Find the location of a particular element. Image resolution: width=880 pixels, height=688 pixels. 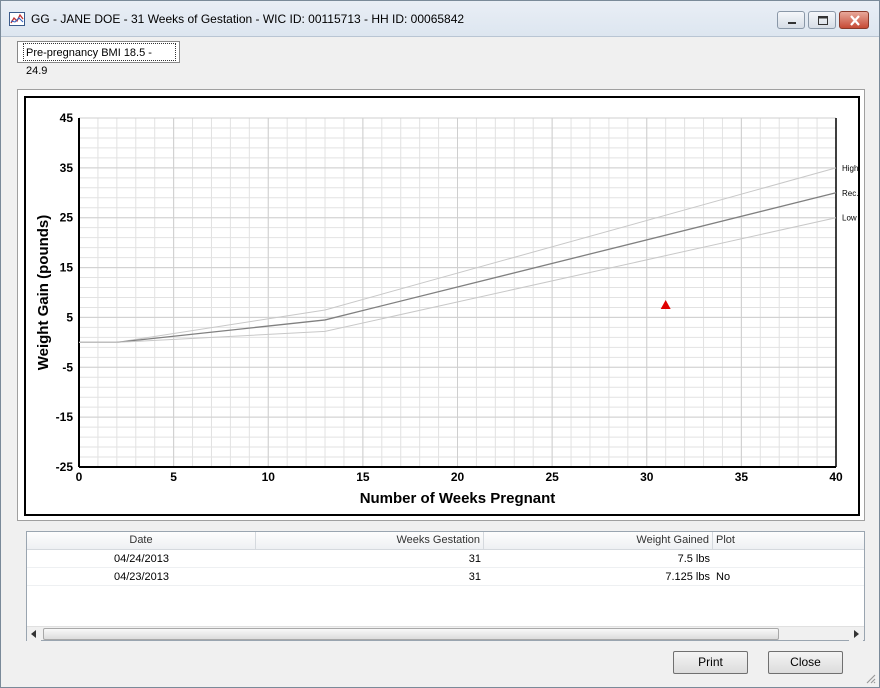

arrow-right-icon is located at coordinates (856, 634).